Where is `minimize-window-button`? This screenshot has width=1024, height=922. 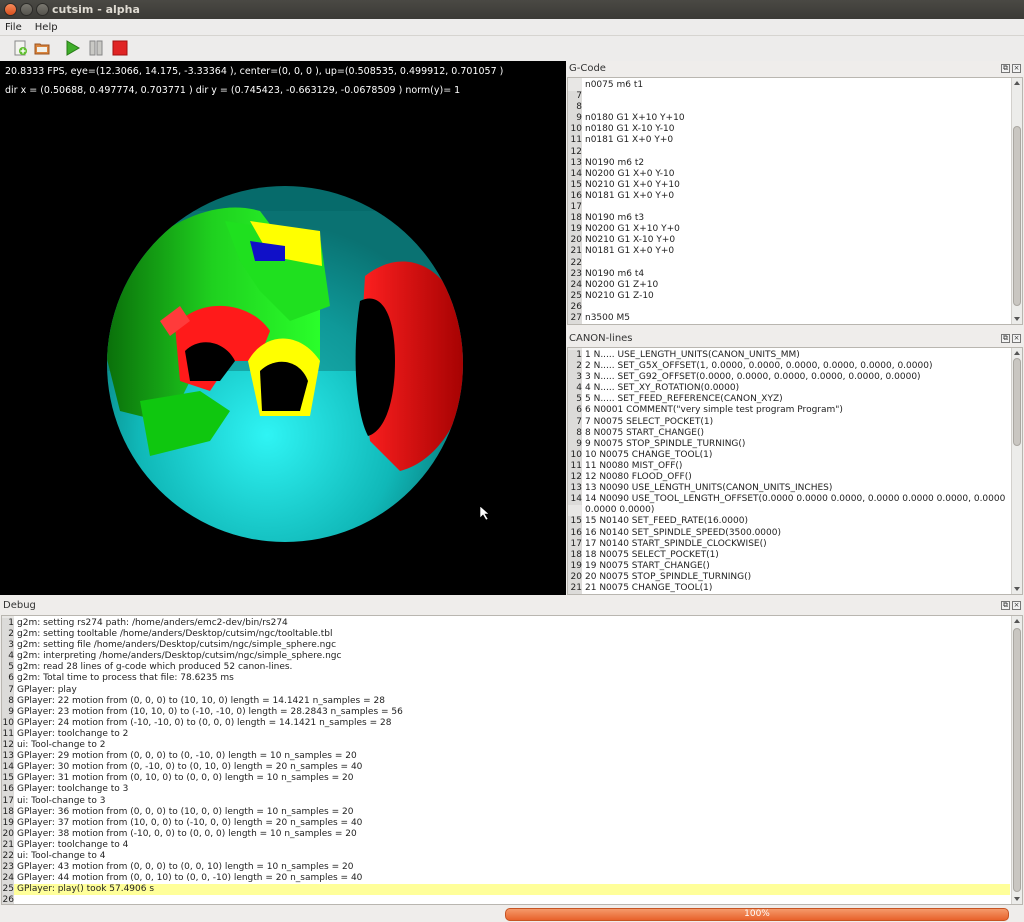
minimize-window-button is located at coordinates (26, 9).